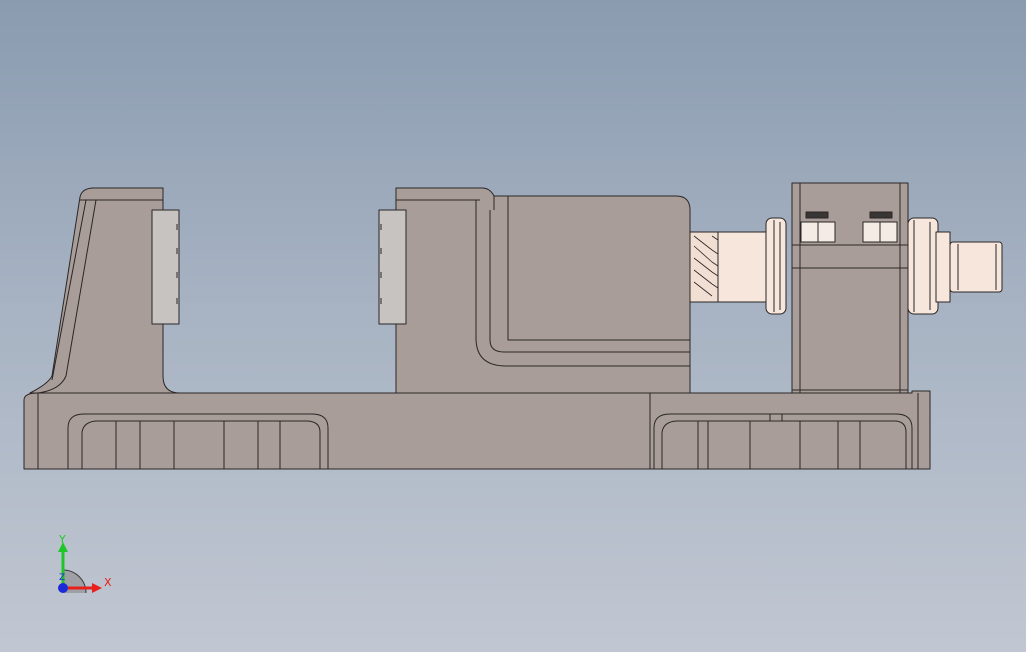 This screenshot has width=1026, height=652. Describe the element at coordinates (477, 430) in the screenshot. I see `base-plate` at that location.